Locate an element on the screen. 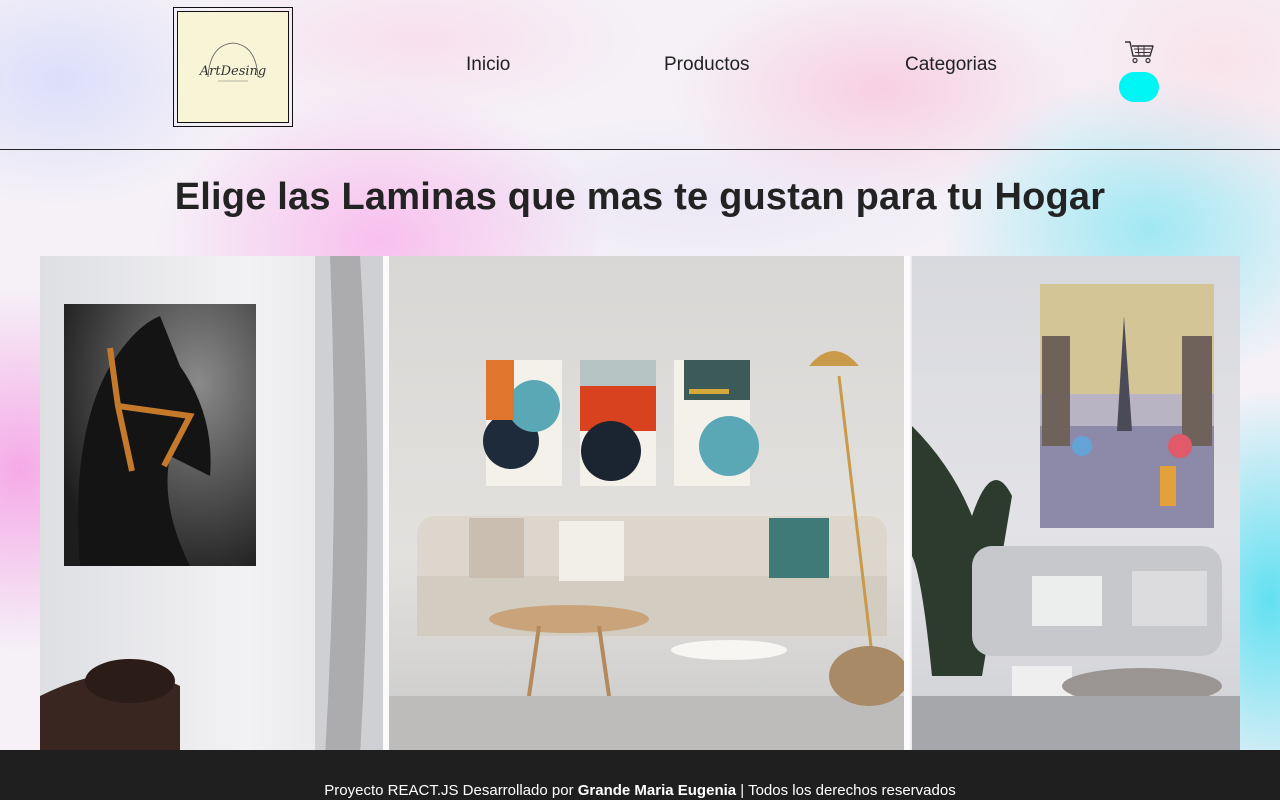 The width and height of the screenshot is (1280, 800). nav-inicio: Inicio is located at coordinates (488, 65).